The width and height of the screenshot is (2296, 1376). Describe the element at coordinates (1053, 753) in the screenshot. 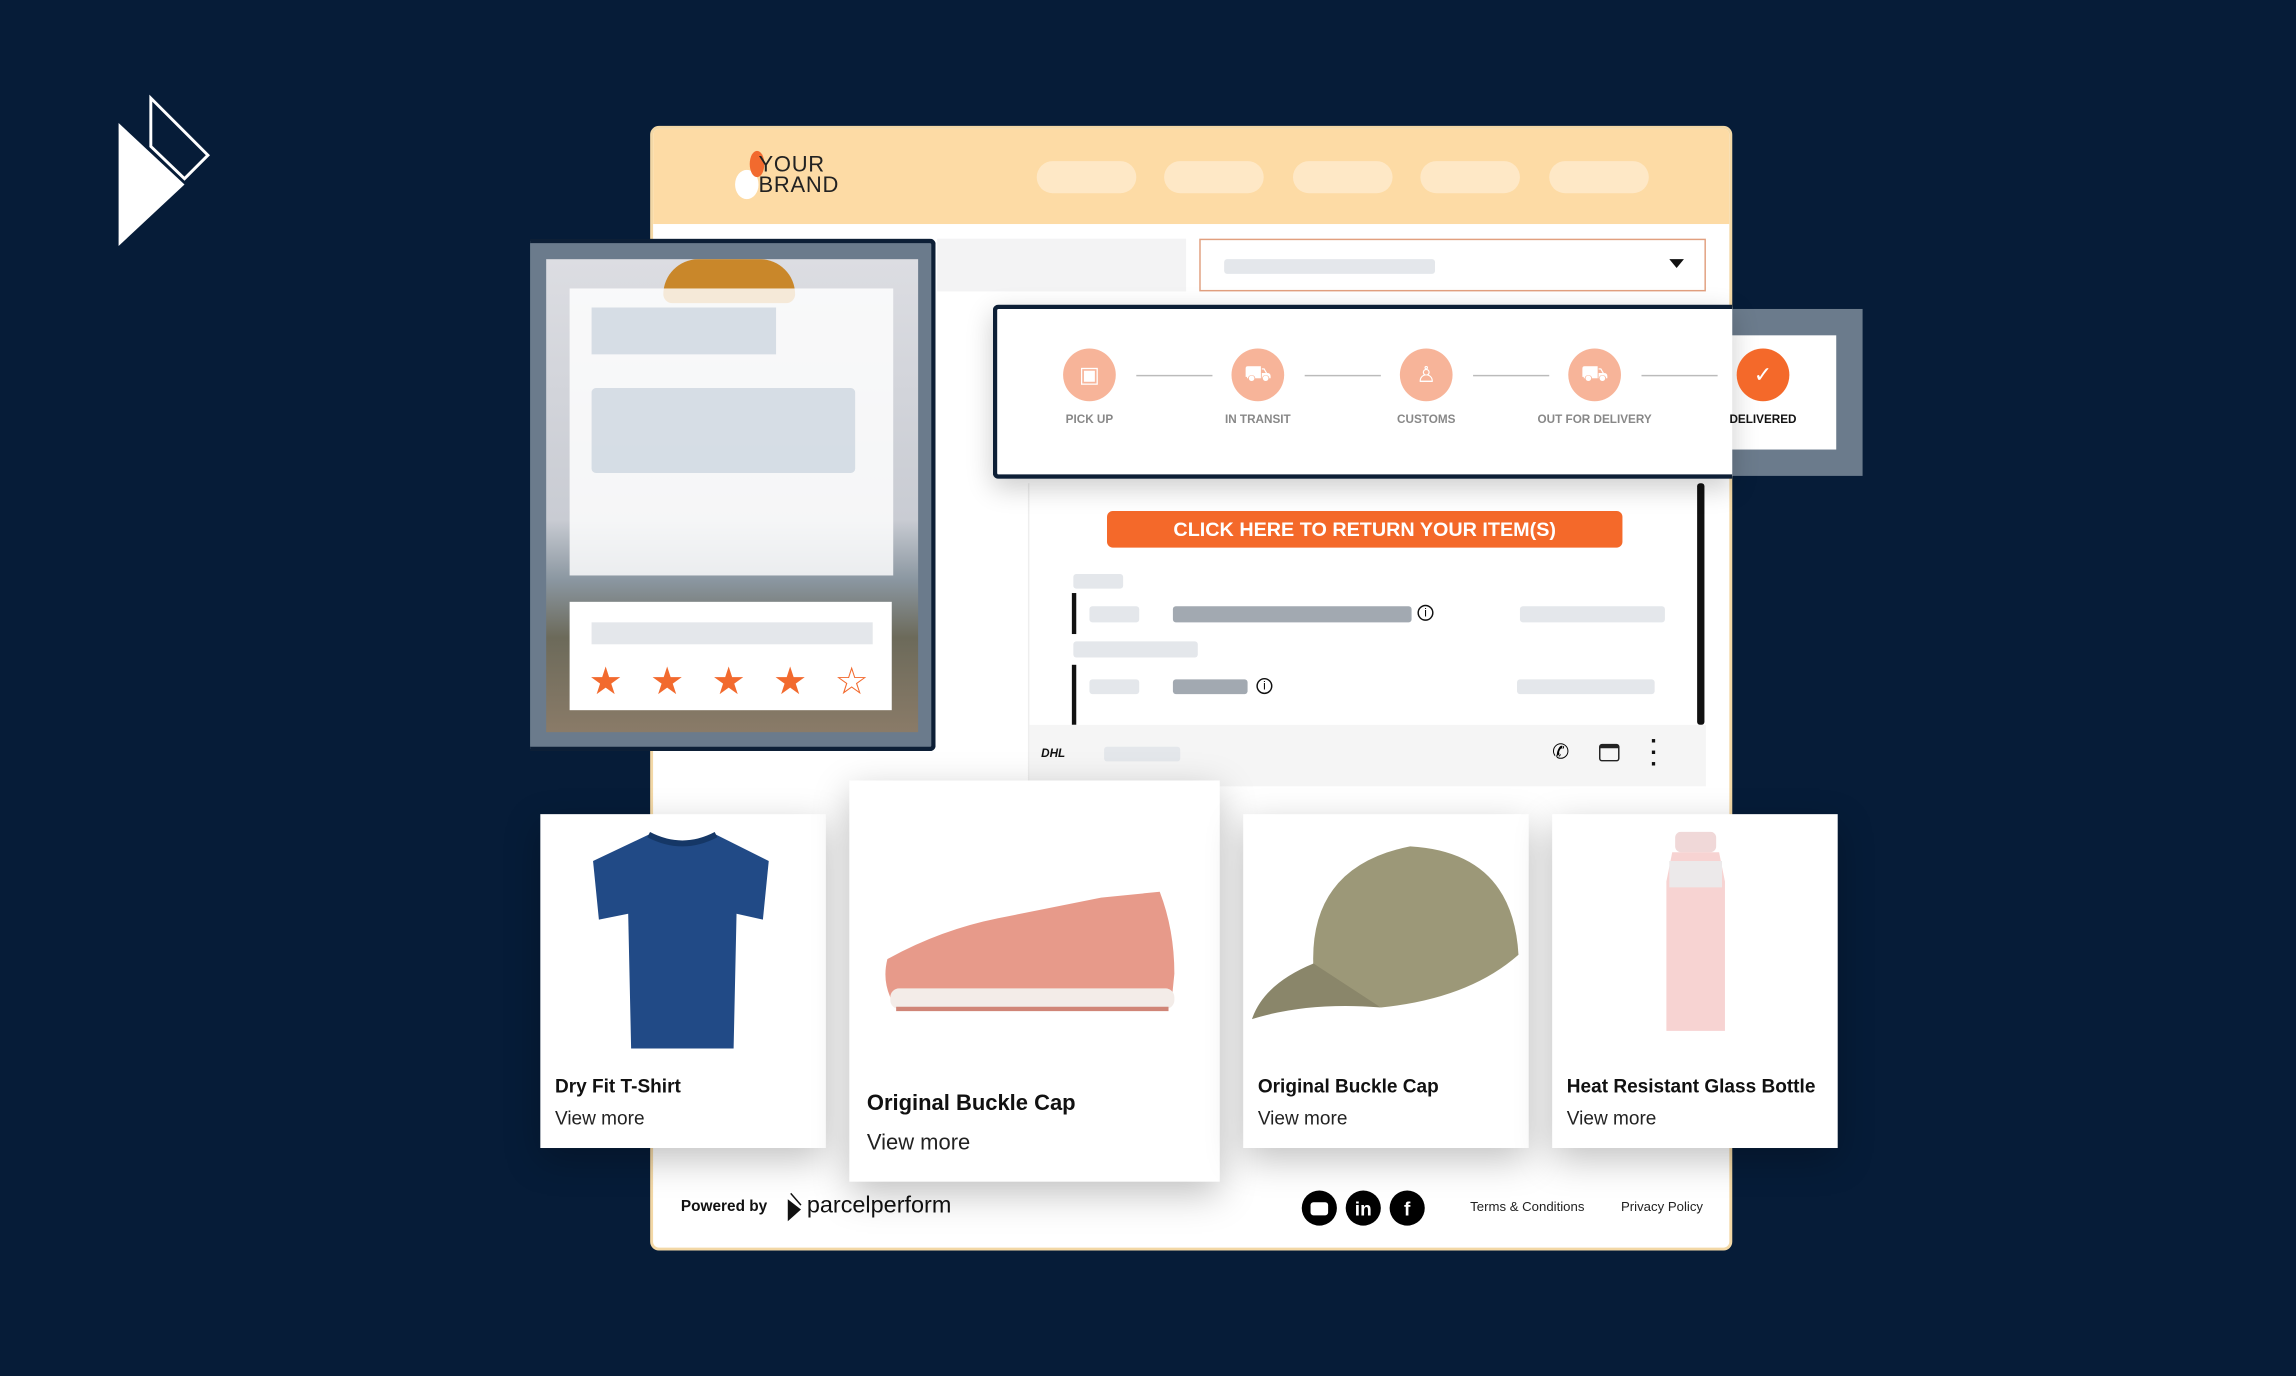

I see `carrier-logo: DHL` at that location.